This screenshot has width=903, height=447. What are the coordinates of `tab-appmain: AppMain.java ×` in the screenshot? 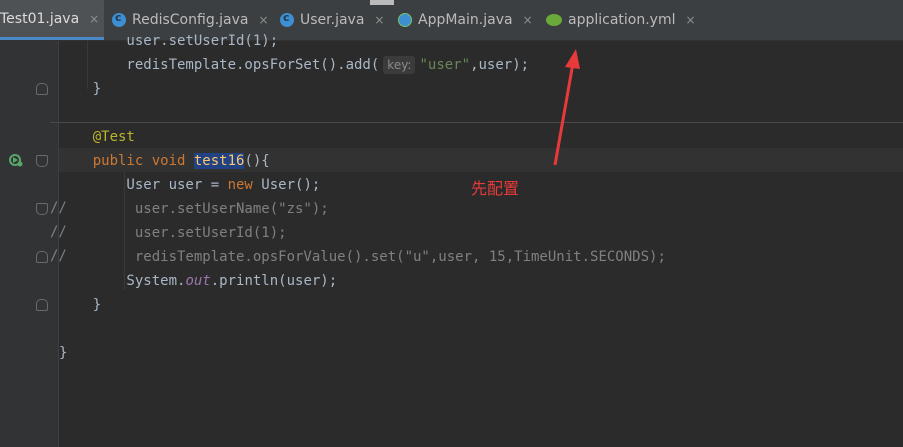 It's located at (465, 20).